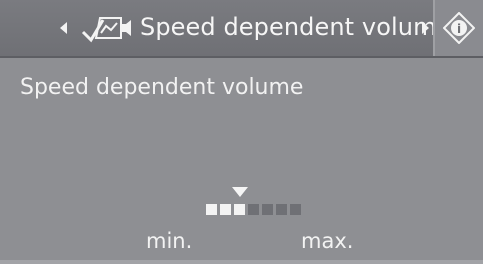  I want to click on scale-max-label: max., so click(327, 241).